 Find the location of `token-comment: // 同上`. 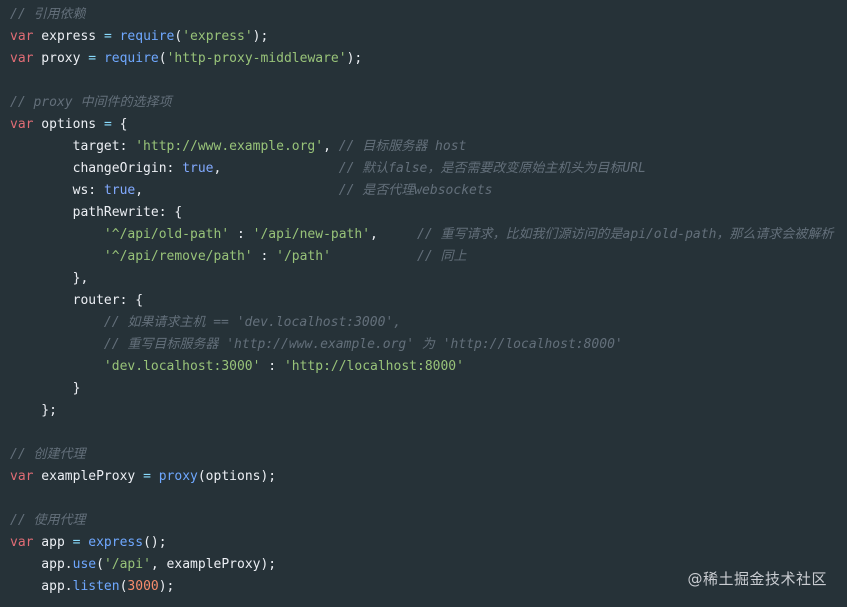

token-comment: // 同上 is located at coordinates (442, 256).